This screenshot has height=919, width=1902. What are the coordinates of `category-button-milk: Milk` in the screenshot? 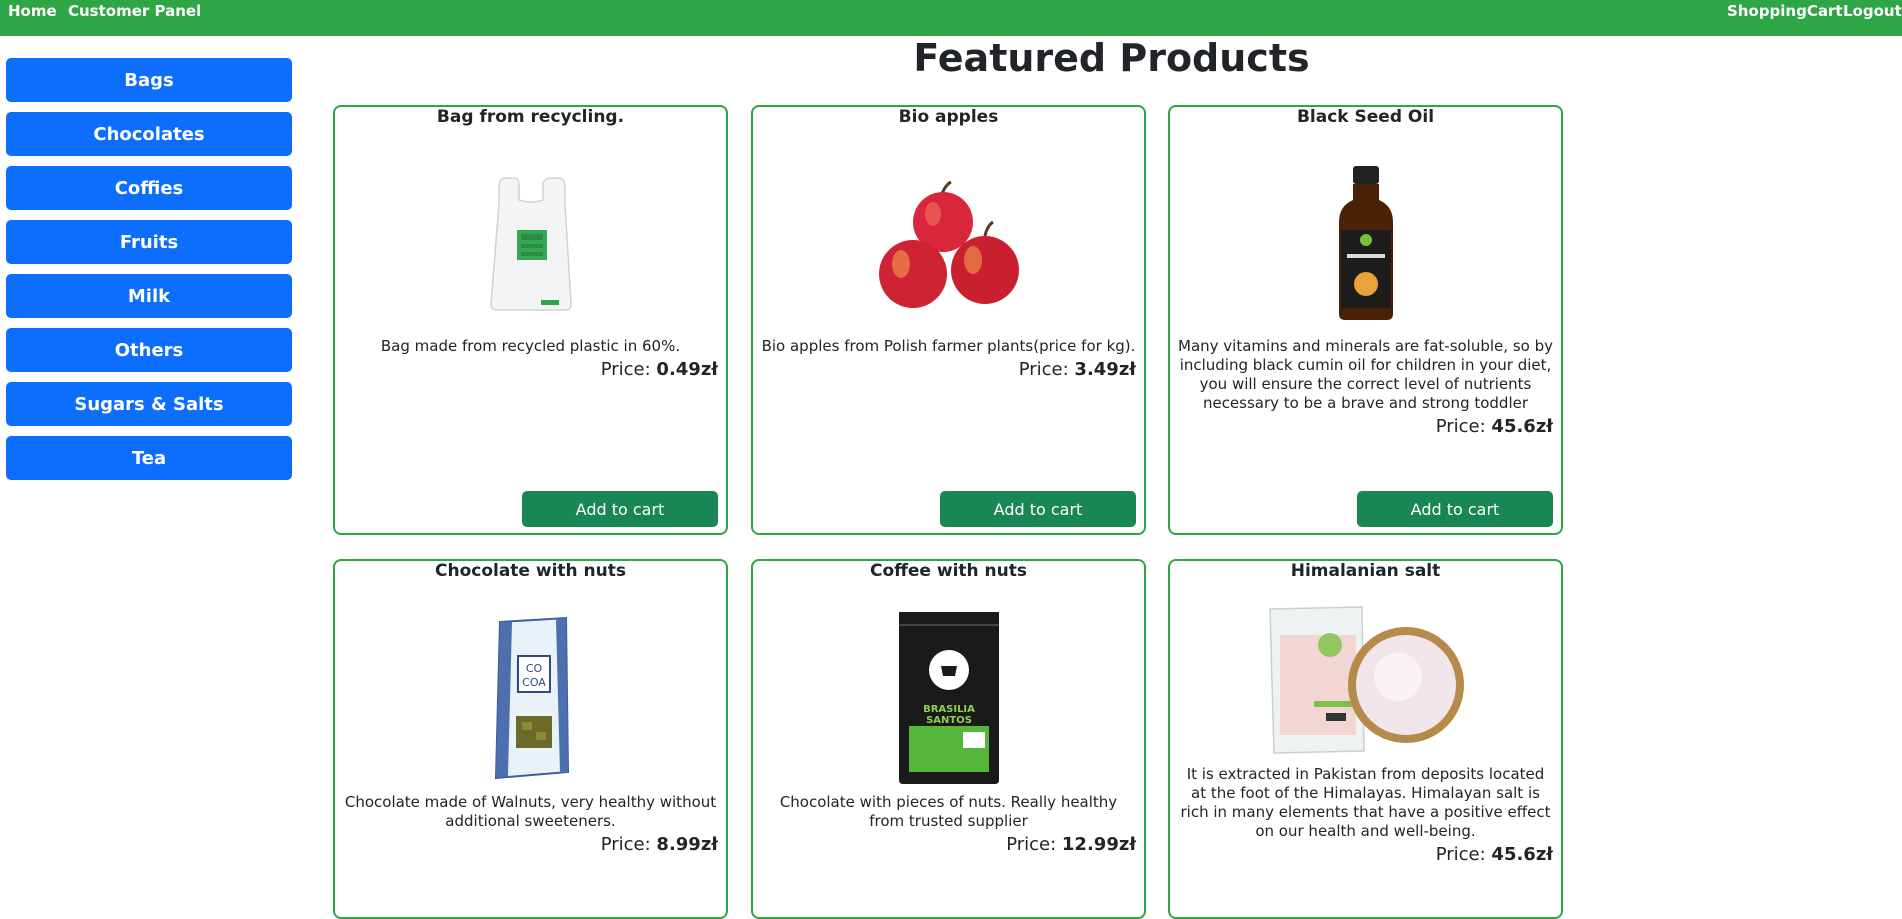 It's located at (149, 296).